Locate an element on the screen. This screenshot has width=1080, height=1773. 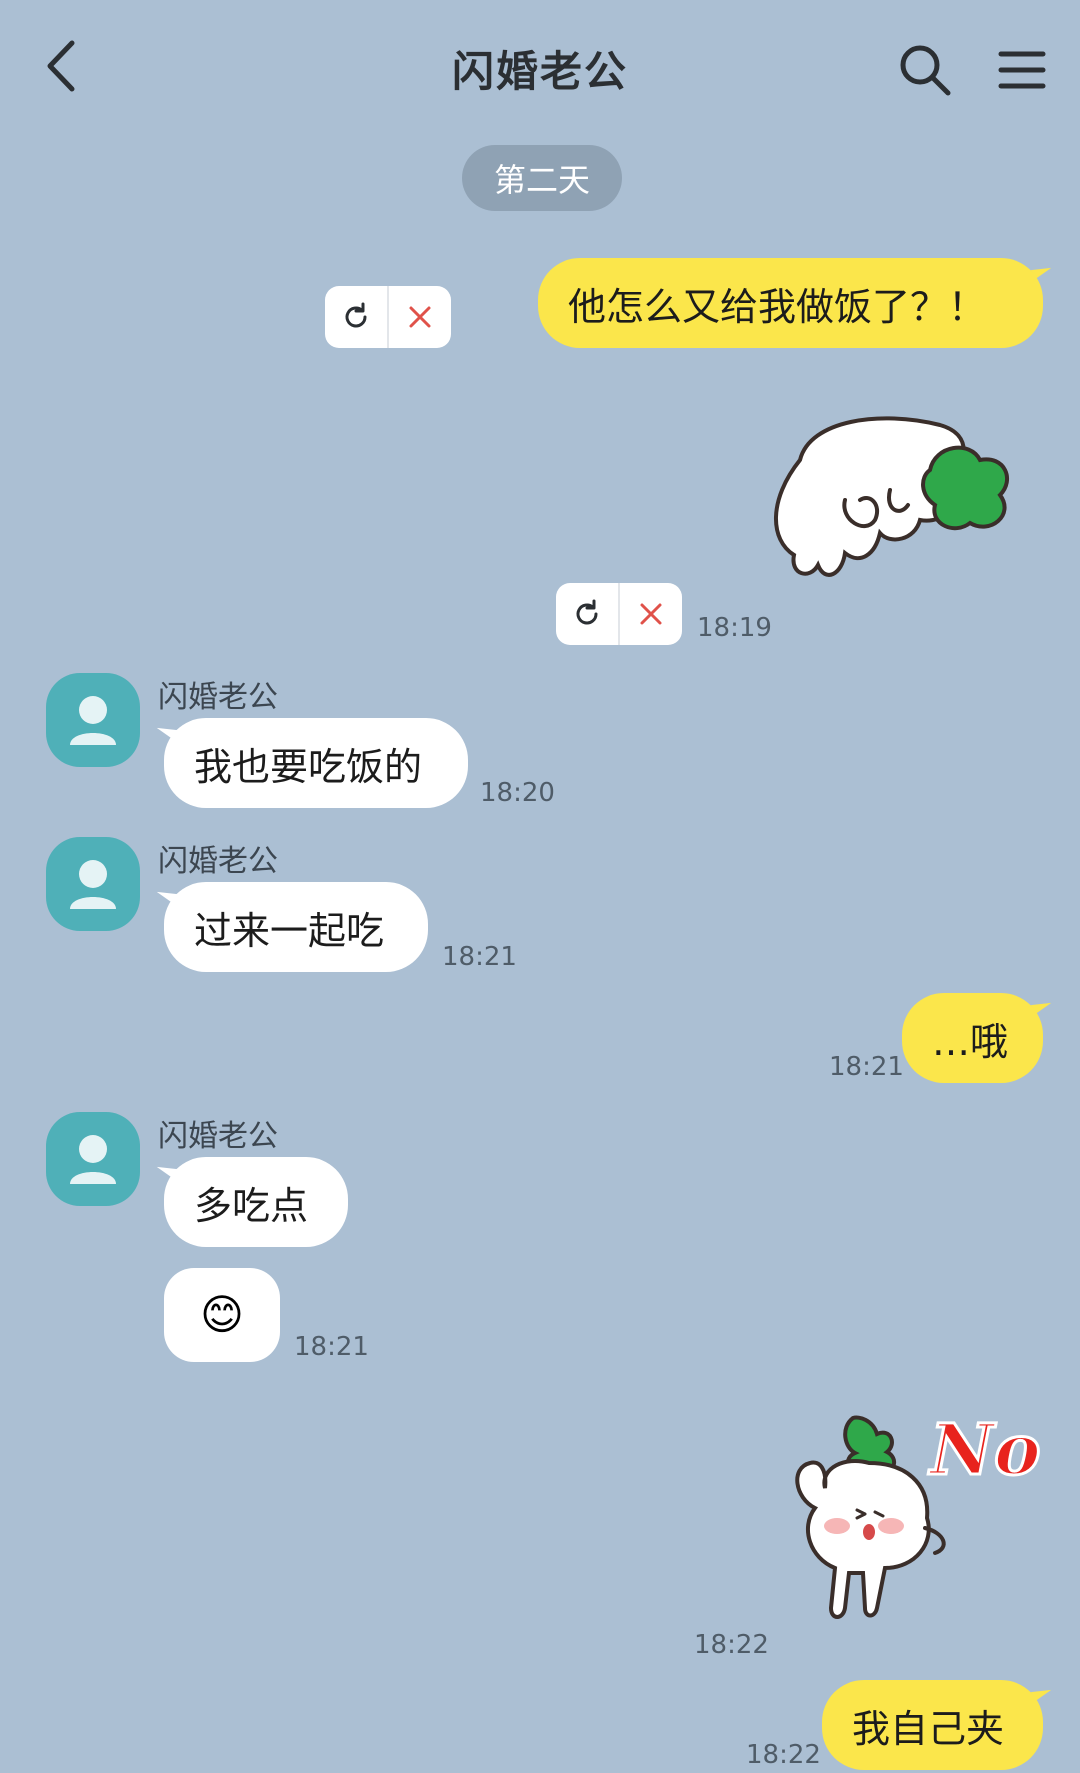
sticker-no-text: No is located at coordinates (986, 1450).